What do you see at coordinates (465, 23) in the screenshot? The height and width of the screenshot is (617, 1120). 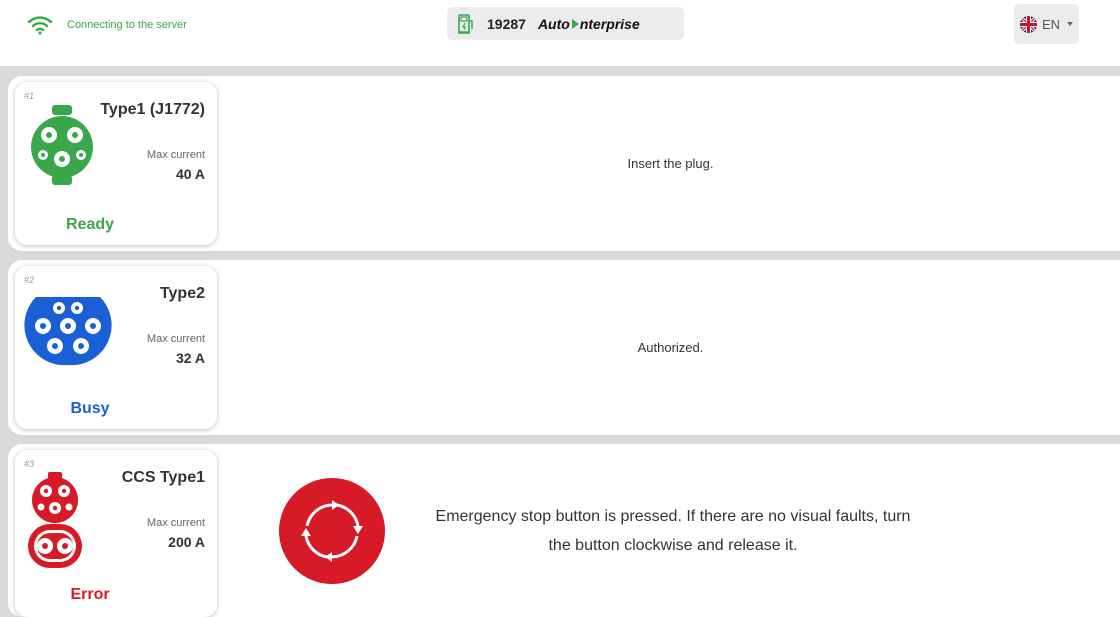 I see `charging-station-icon` at bounding box center [465, 23].